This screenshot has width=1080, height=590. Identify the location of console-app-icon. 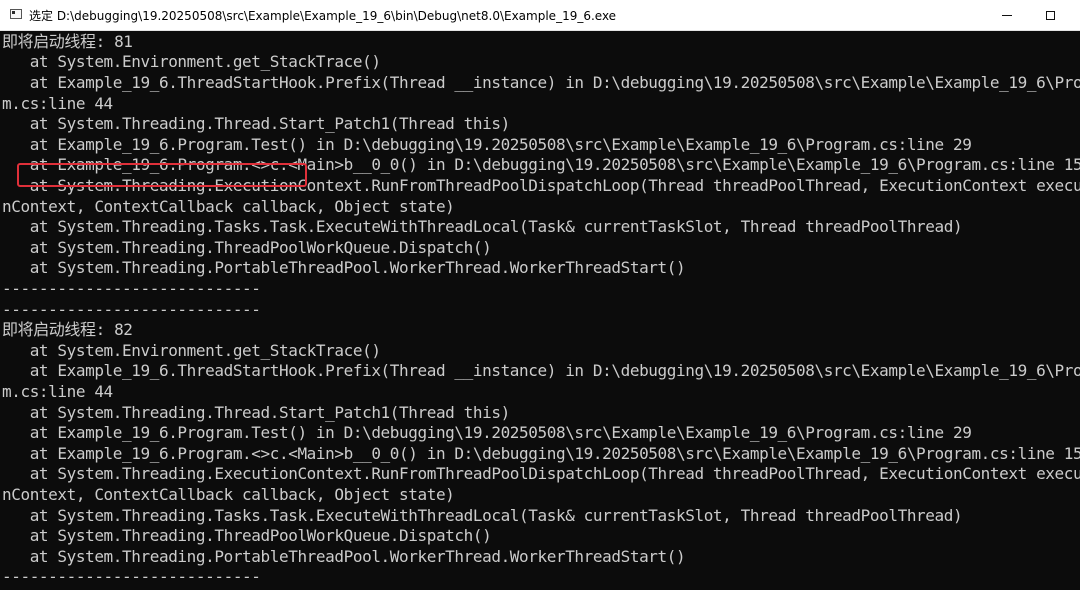
(16, 14).